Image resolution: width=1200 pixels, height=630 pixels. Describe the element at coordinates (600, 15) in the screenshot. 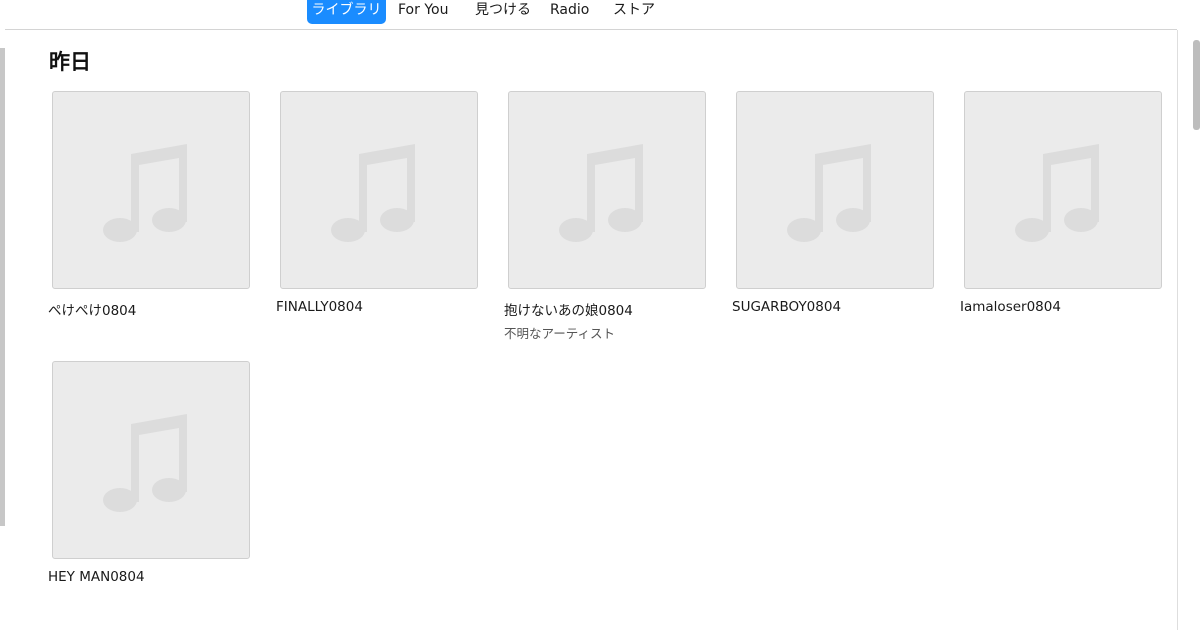

I see `top-nav: ライブラリ For You 見つける Radio ストア` at that location.